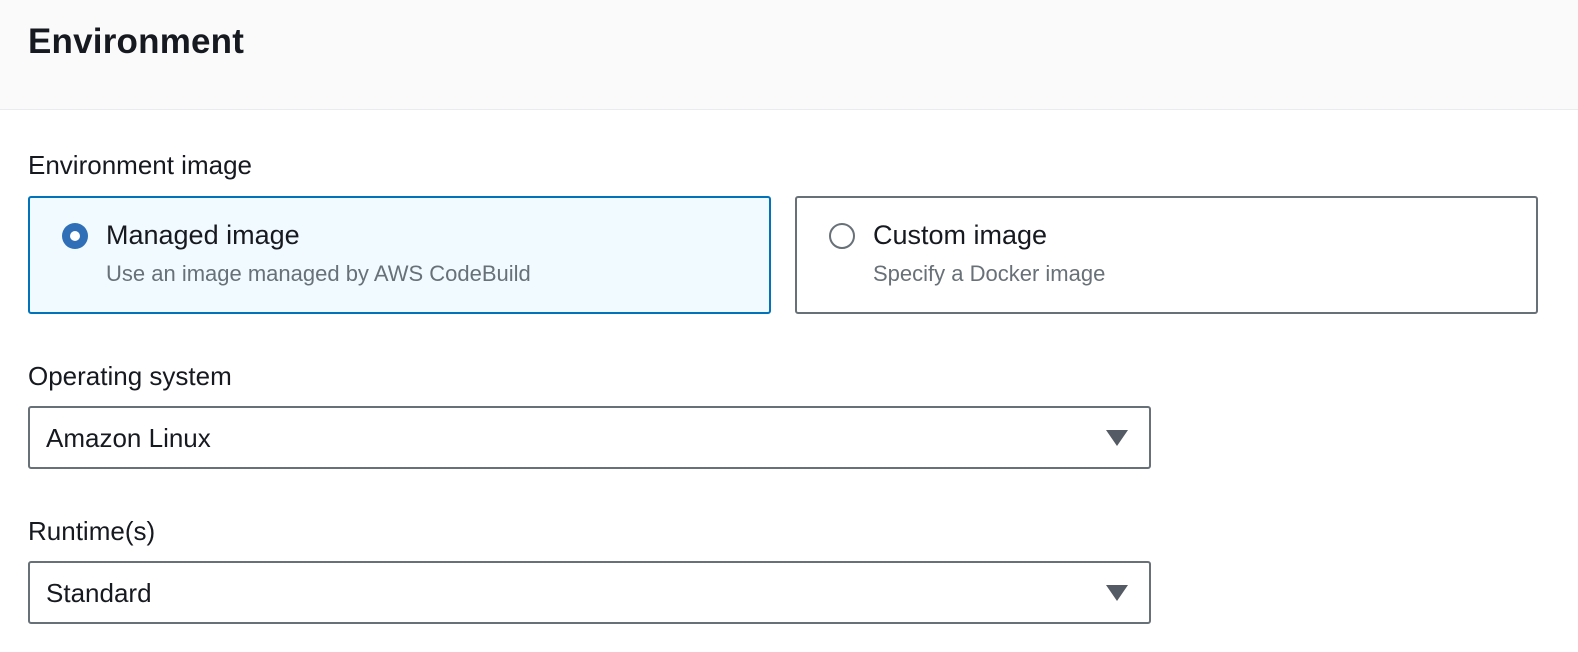 The height and width of the screenshot is (652, 1578). I want to click on managed-image-description: Use an image managed by AWS CodeBuild, so click(318, 273).